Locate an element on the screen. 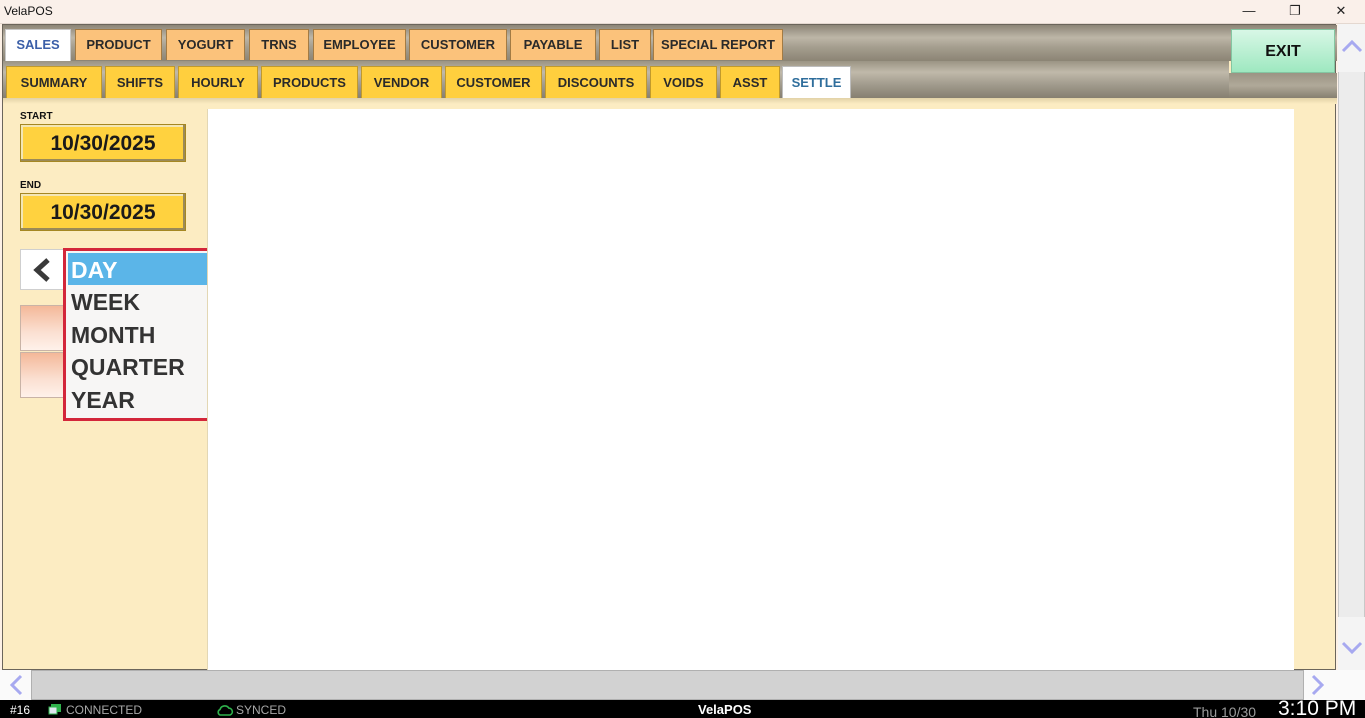 This screenshot has width=1365, height=718. horizontal-scrollbar is located at coordinates (682, 685).